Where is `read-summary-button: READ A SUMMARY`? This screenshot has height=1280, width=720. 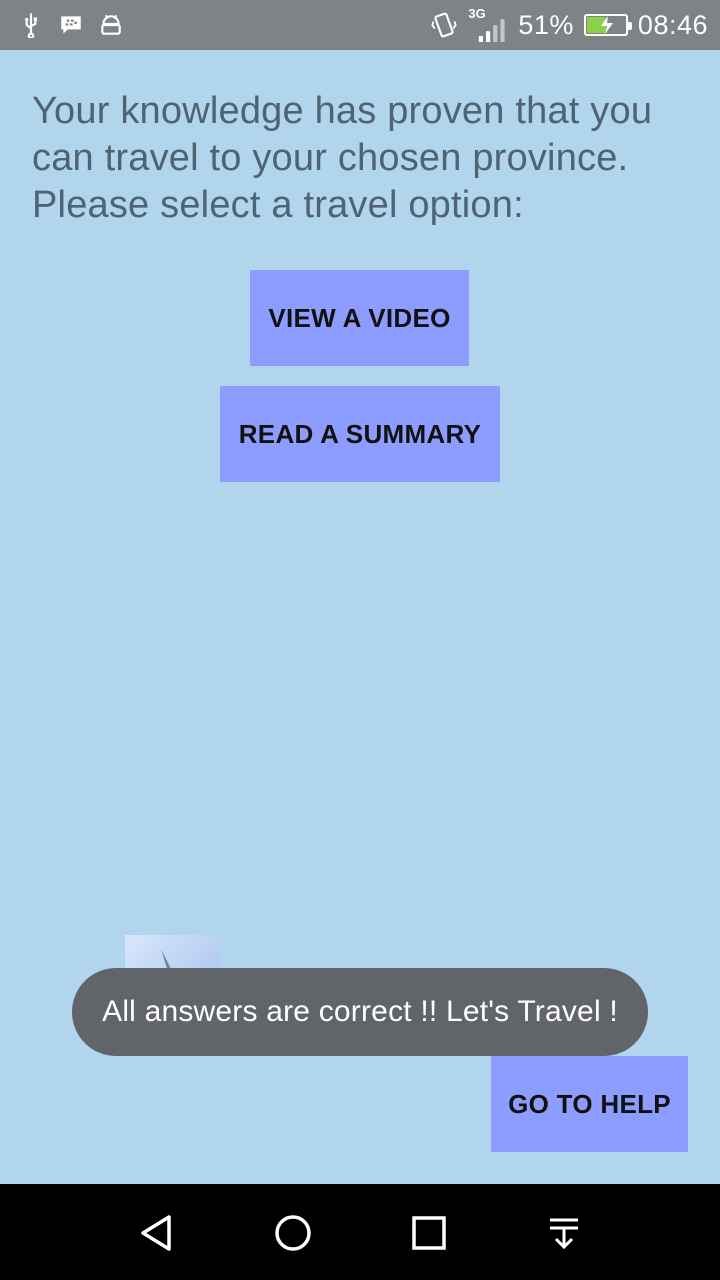 read-summary-button: READ A SUMMARY is located at coordinates (360, 434).